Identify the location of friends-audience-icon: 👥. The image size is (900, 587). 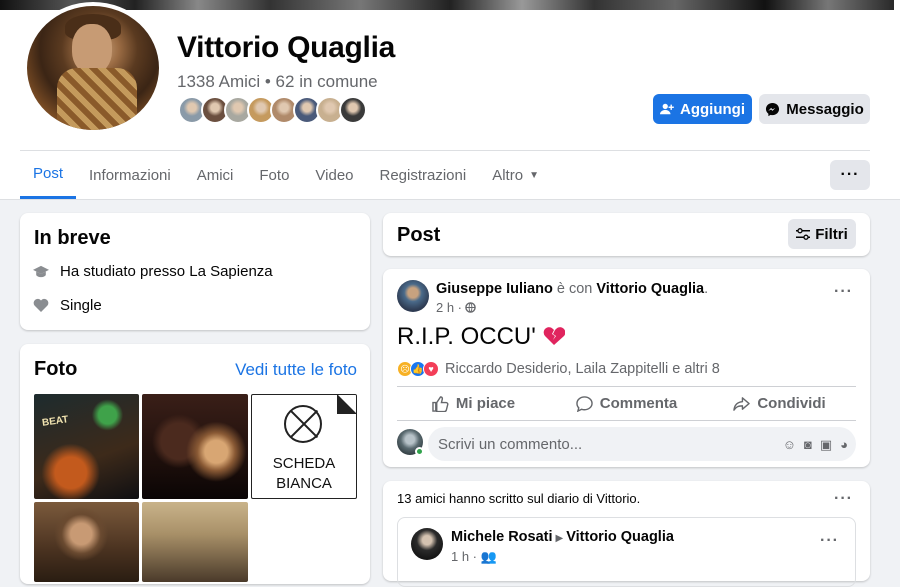
(488, 556).